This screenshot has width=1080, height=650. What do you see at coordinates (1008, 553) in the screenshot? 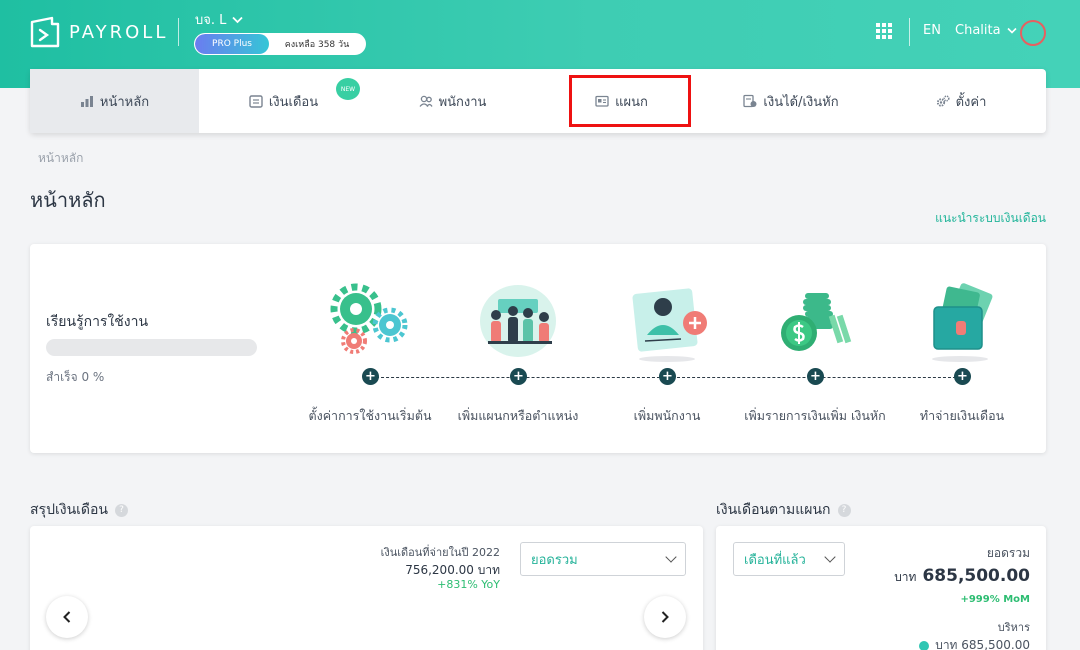
I see `dept-total-label: ยอดรวม` at bounding box center [1008, 553].